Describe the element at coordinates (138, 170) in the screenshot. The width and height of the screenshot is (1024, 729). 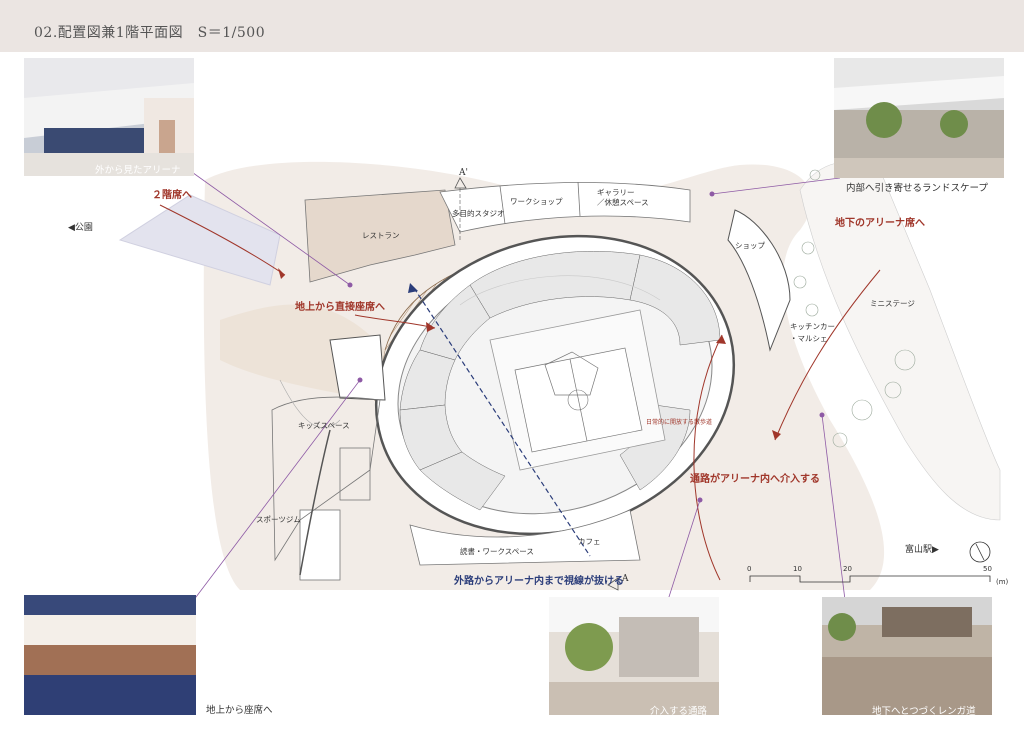
I see `caption-outside-arena: 外から見たアリーナ` at that location.